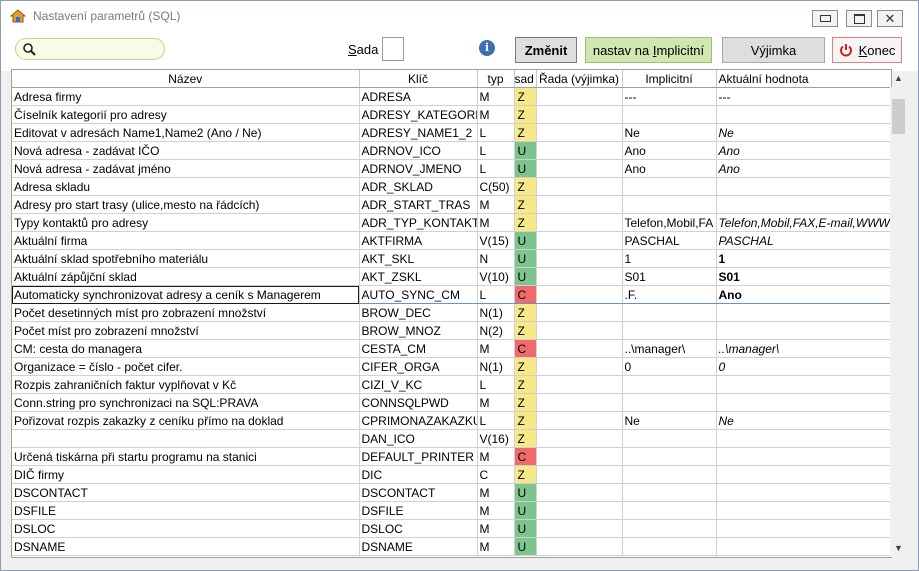 The width and height of the screenshot is (919, 571). Describe the element at coordinates (186, 492) in the screenshot. I see `cell-nazev: DSCONTACT` at that location.